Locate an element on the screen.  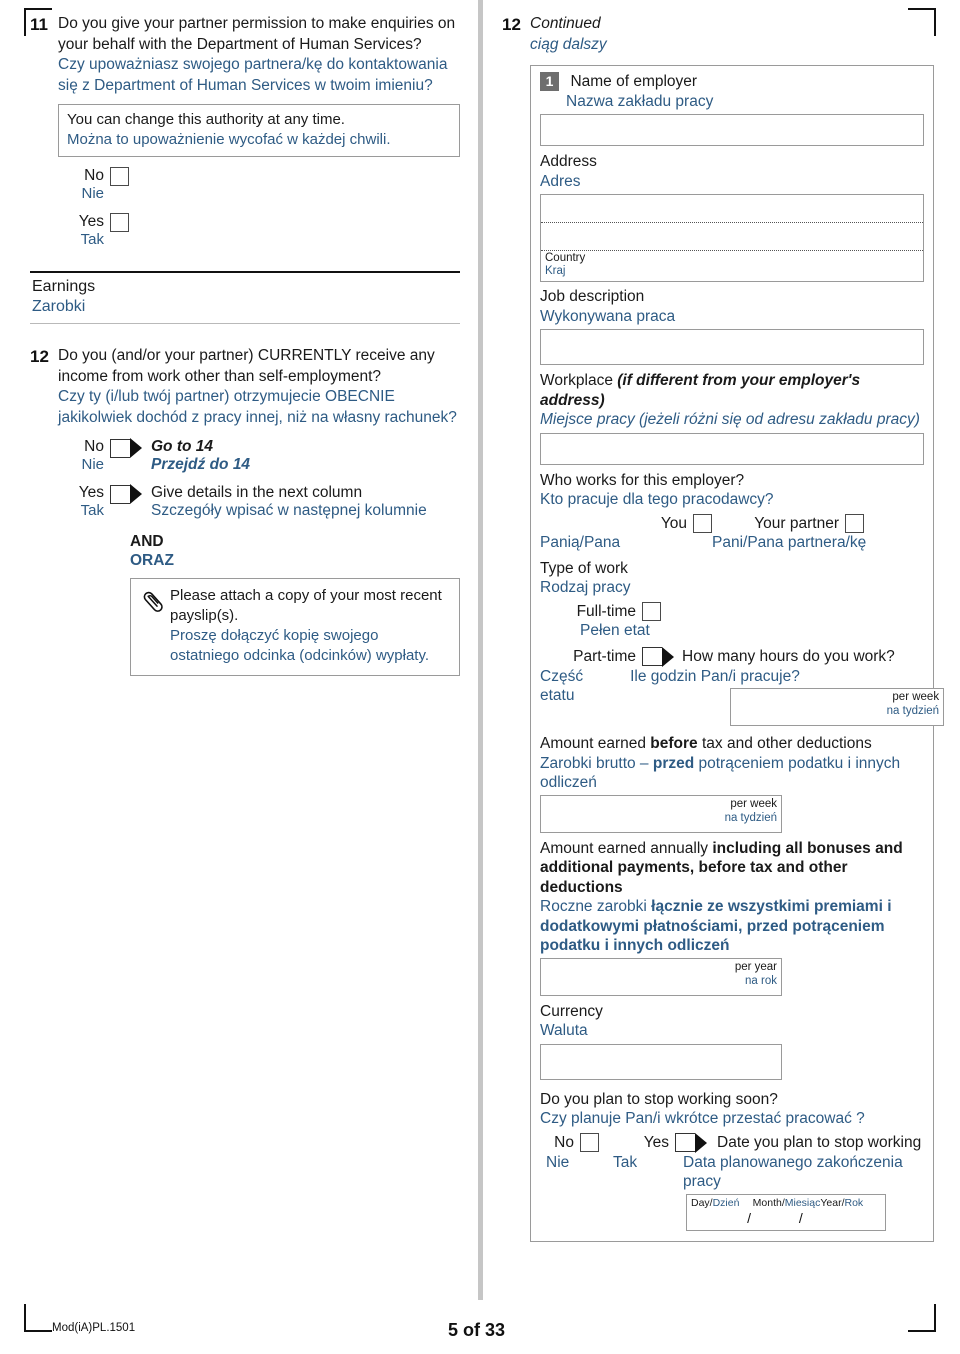
registration-mark-bottom-left is located at coordinates (38, 1318).